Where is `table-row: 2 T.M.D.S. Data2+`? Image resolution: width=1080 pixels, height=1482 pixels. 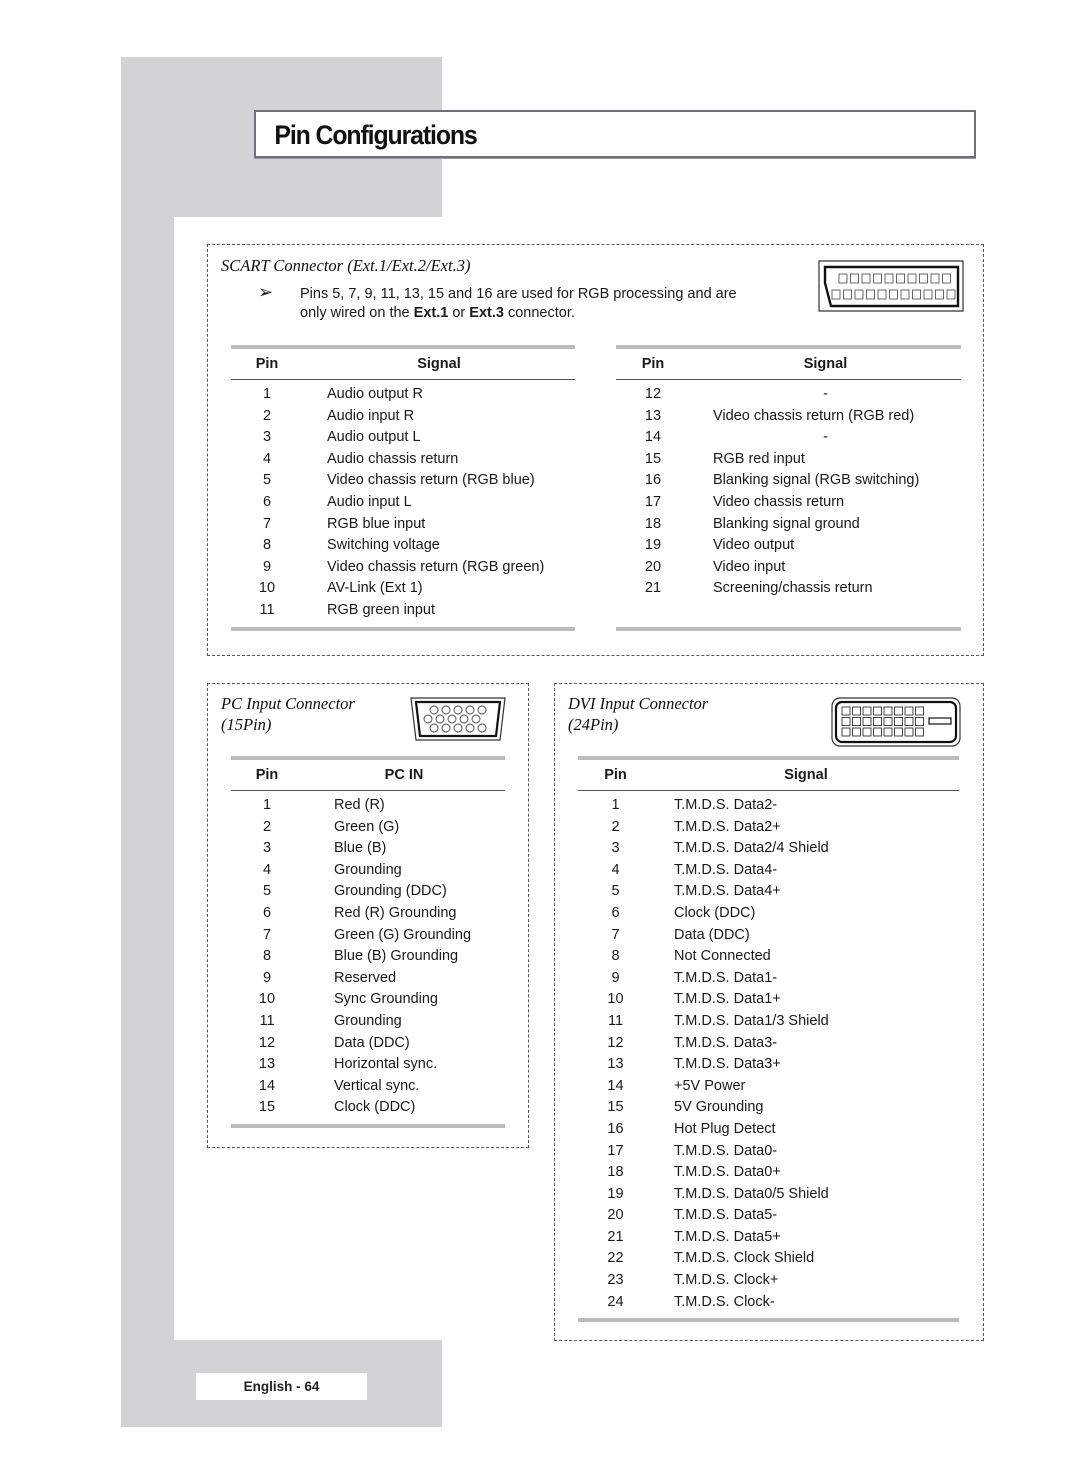
table-row: 2 T.M.D.S. Data2+ is located at coordinates (768, 828).